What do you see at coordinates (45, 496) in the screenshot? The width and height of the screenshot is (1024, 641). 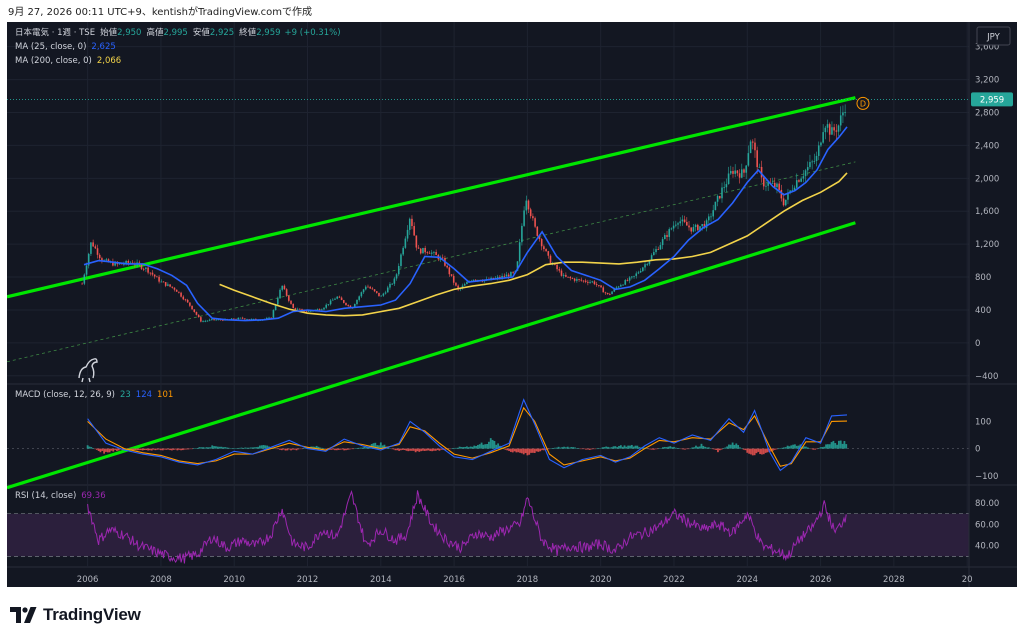 I see `rsi-label: RSI (14, close)` at bounding box center [45, 496].